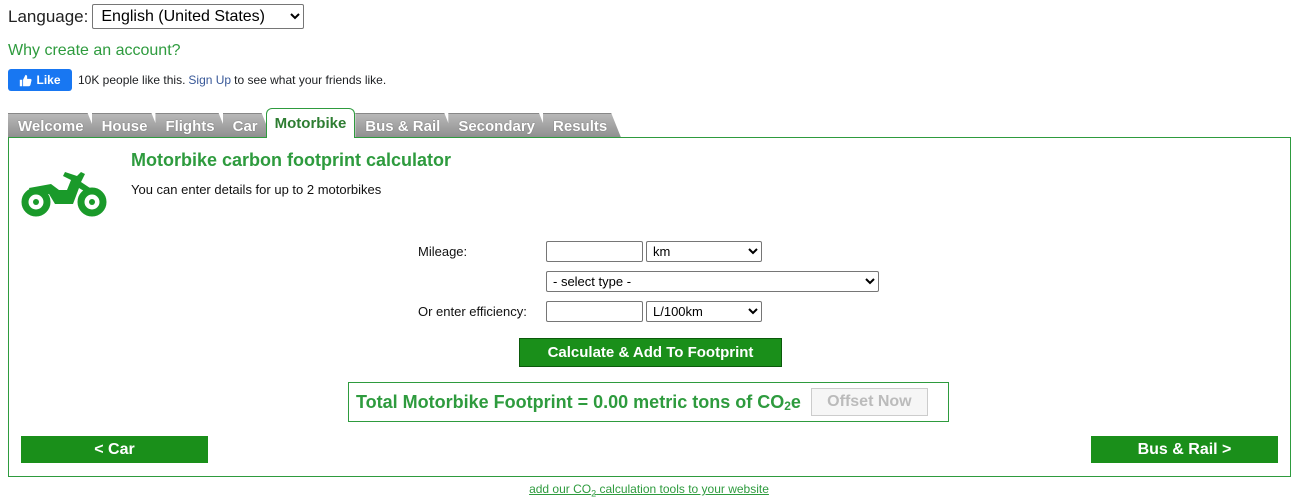  Describe the element at coordinates (498, 125) in the screenshot. I see `tab-secondary: Secondary` at that location.